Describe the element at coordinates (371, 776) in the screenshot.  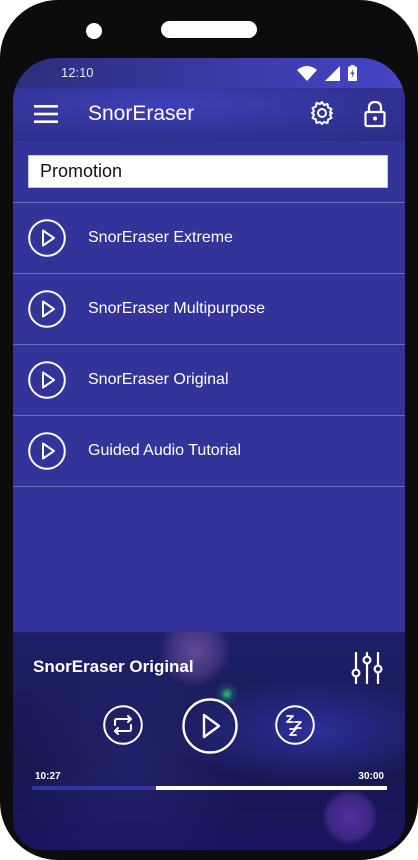
I see `total-time: 30:00` at that location.